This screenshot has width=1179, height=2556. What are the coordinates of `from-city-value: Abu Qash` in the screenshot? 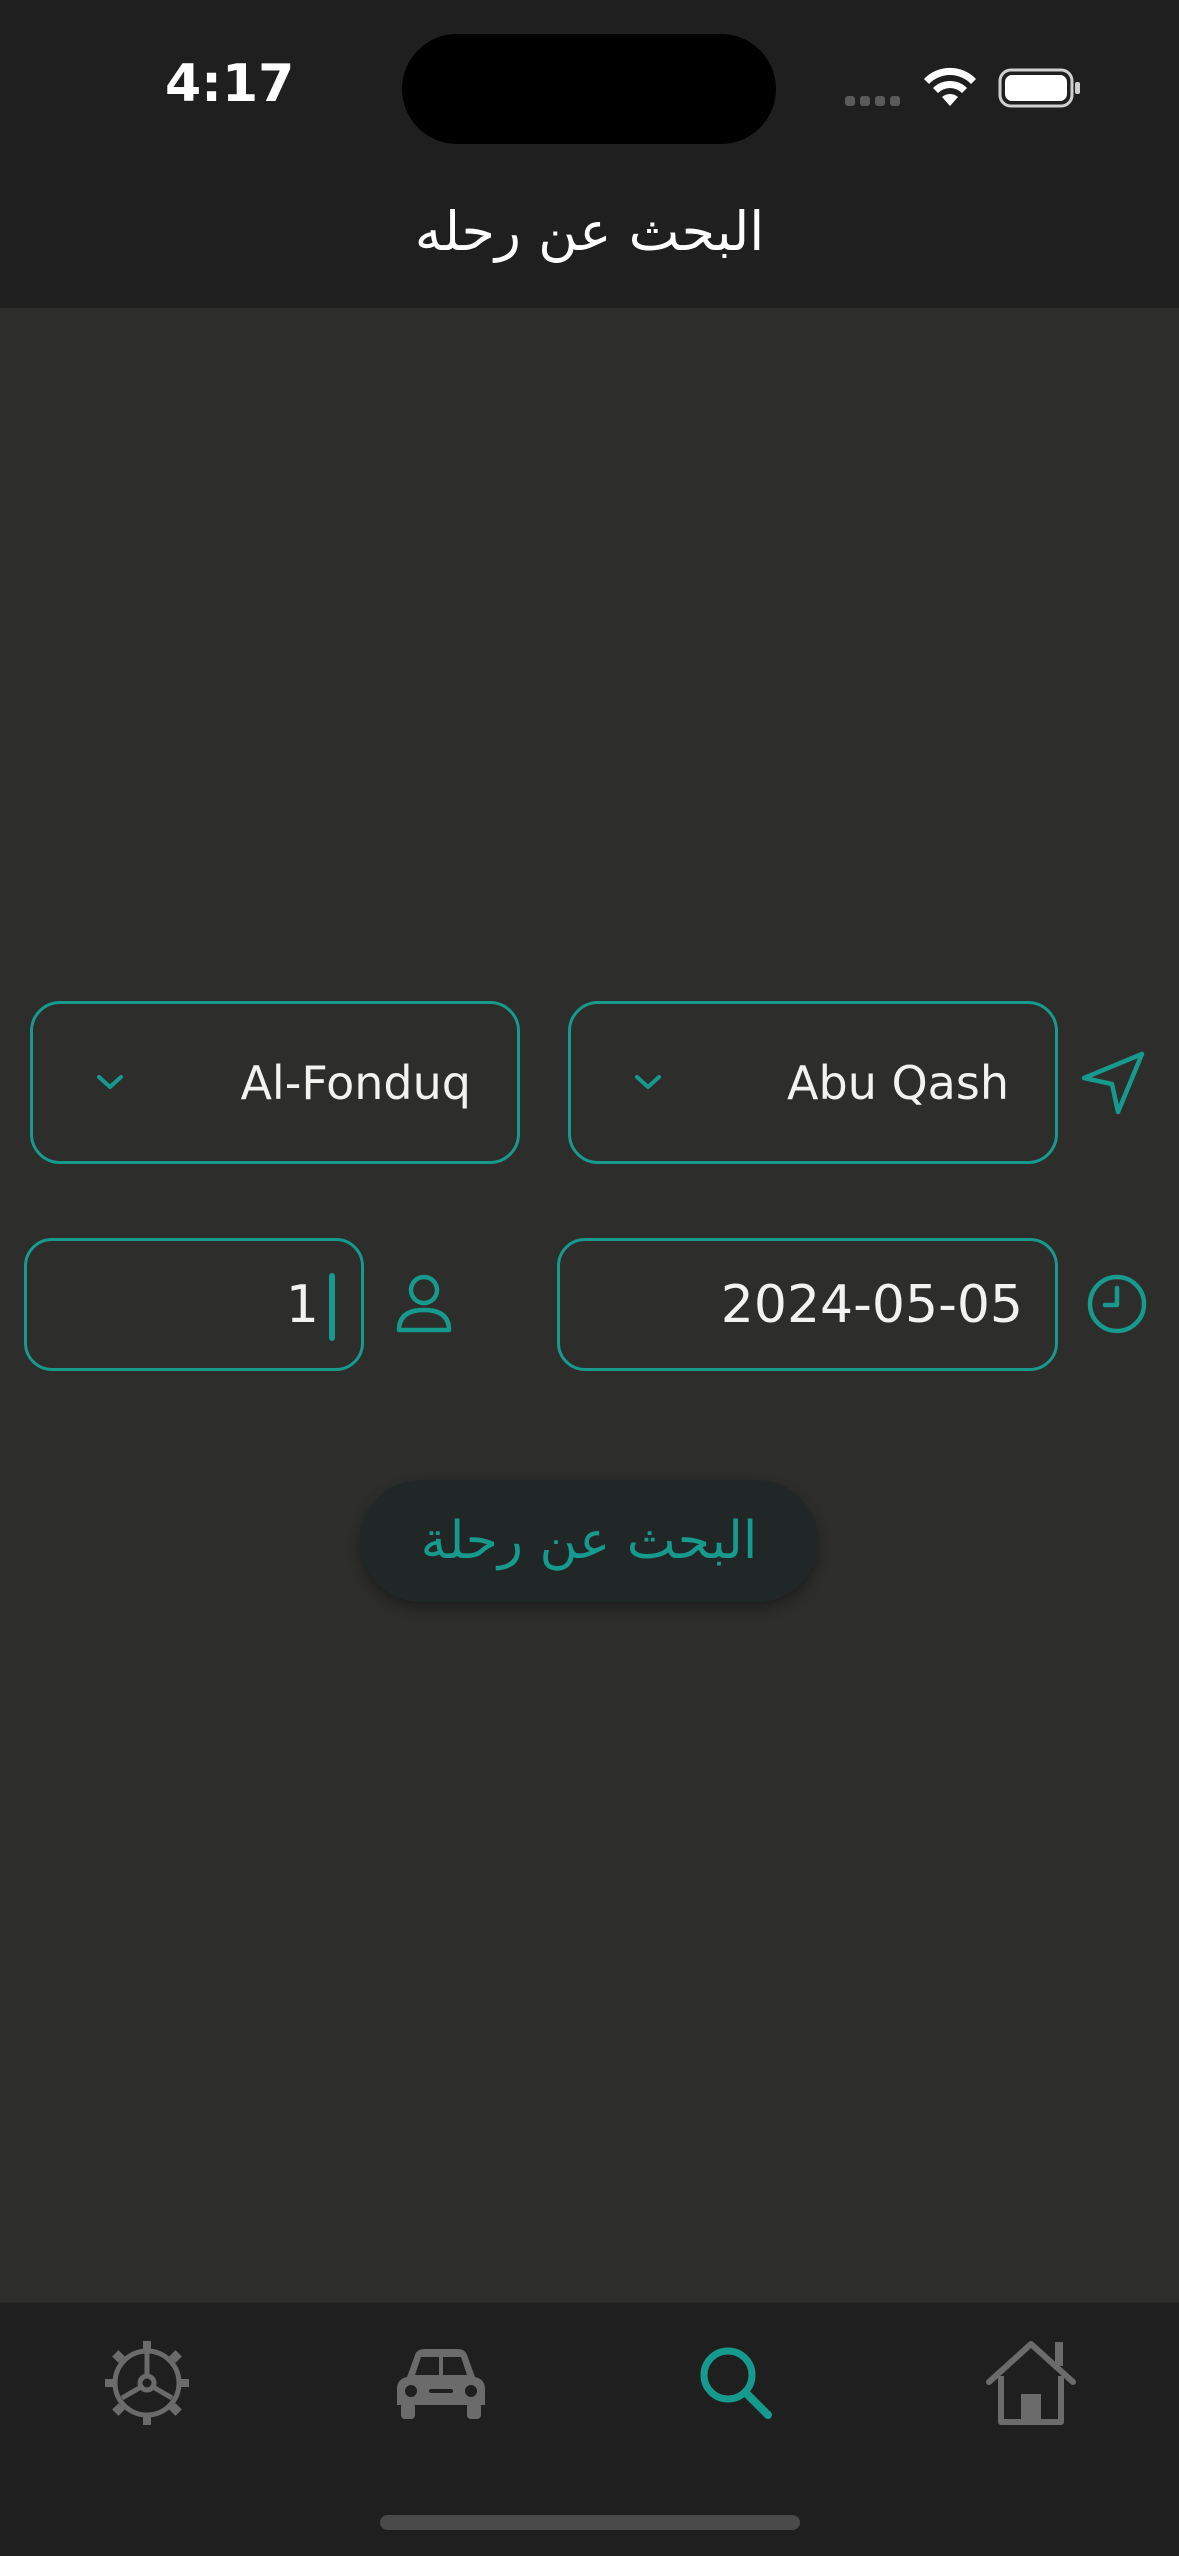 It's located at (898, 1082).